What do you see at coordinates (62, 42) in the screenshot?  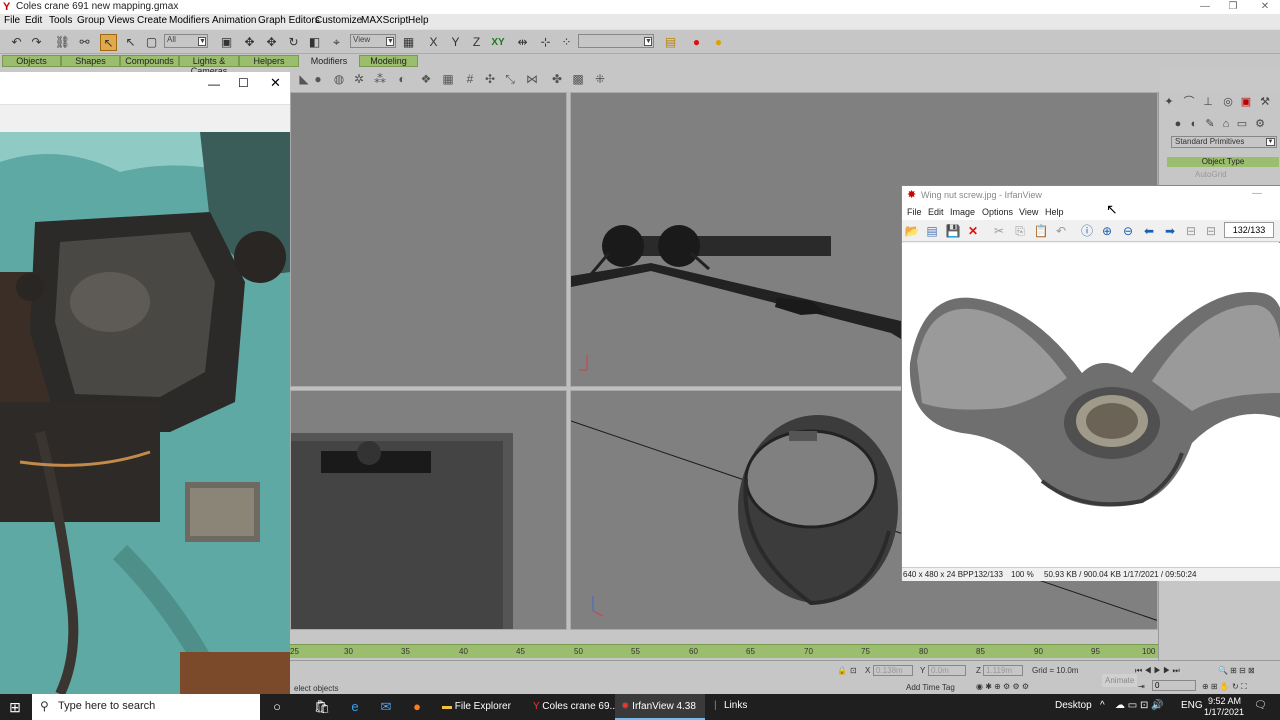 I see `link-icon: ⛓` at bounding box center [62, 42].